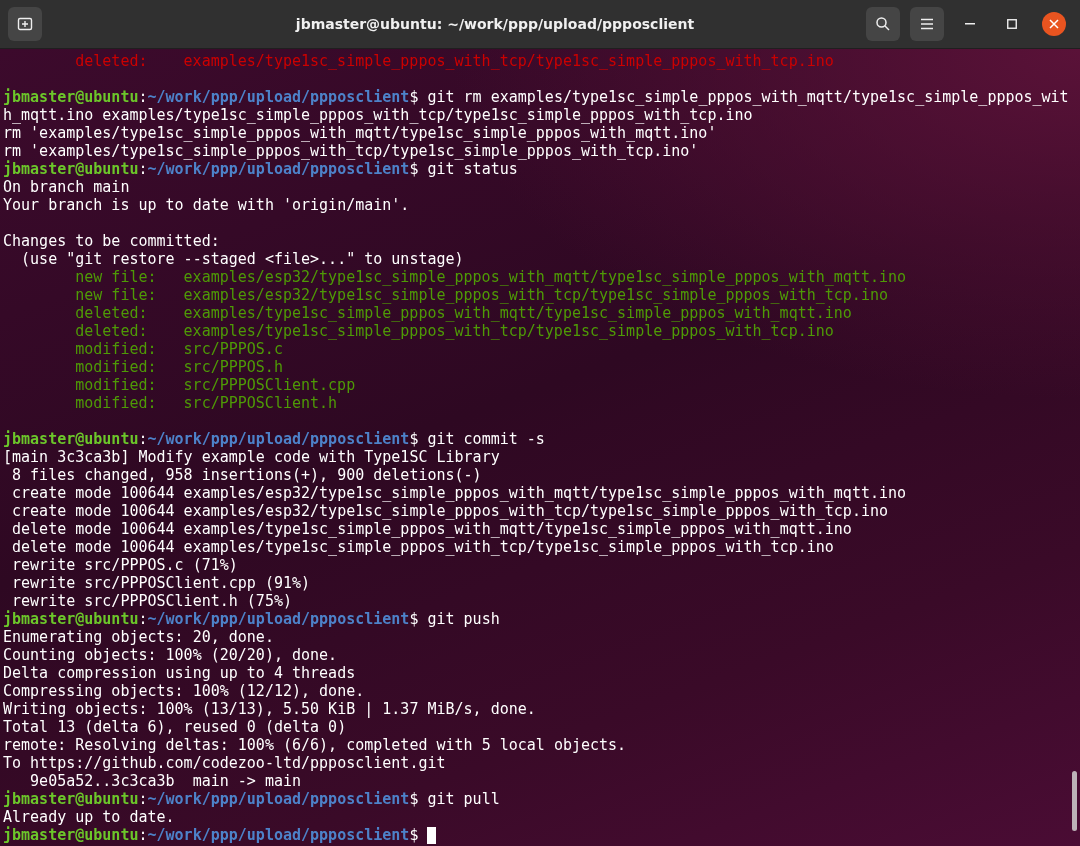 The width and height of the screenshot is (1080, 846). Describe the element at coordinates (545, 277) in the screenshot. I see `file-path: examples/esp32/type1sc_simple_pppos_with_mqtt/type1sc_simple_pppos_with_mqtt.ino` at that location.